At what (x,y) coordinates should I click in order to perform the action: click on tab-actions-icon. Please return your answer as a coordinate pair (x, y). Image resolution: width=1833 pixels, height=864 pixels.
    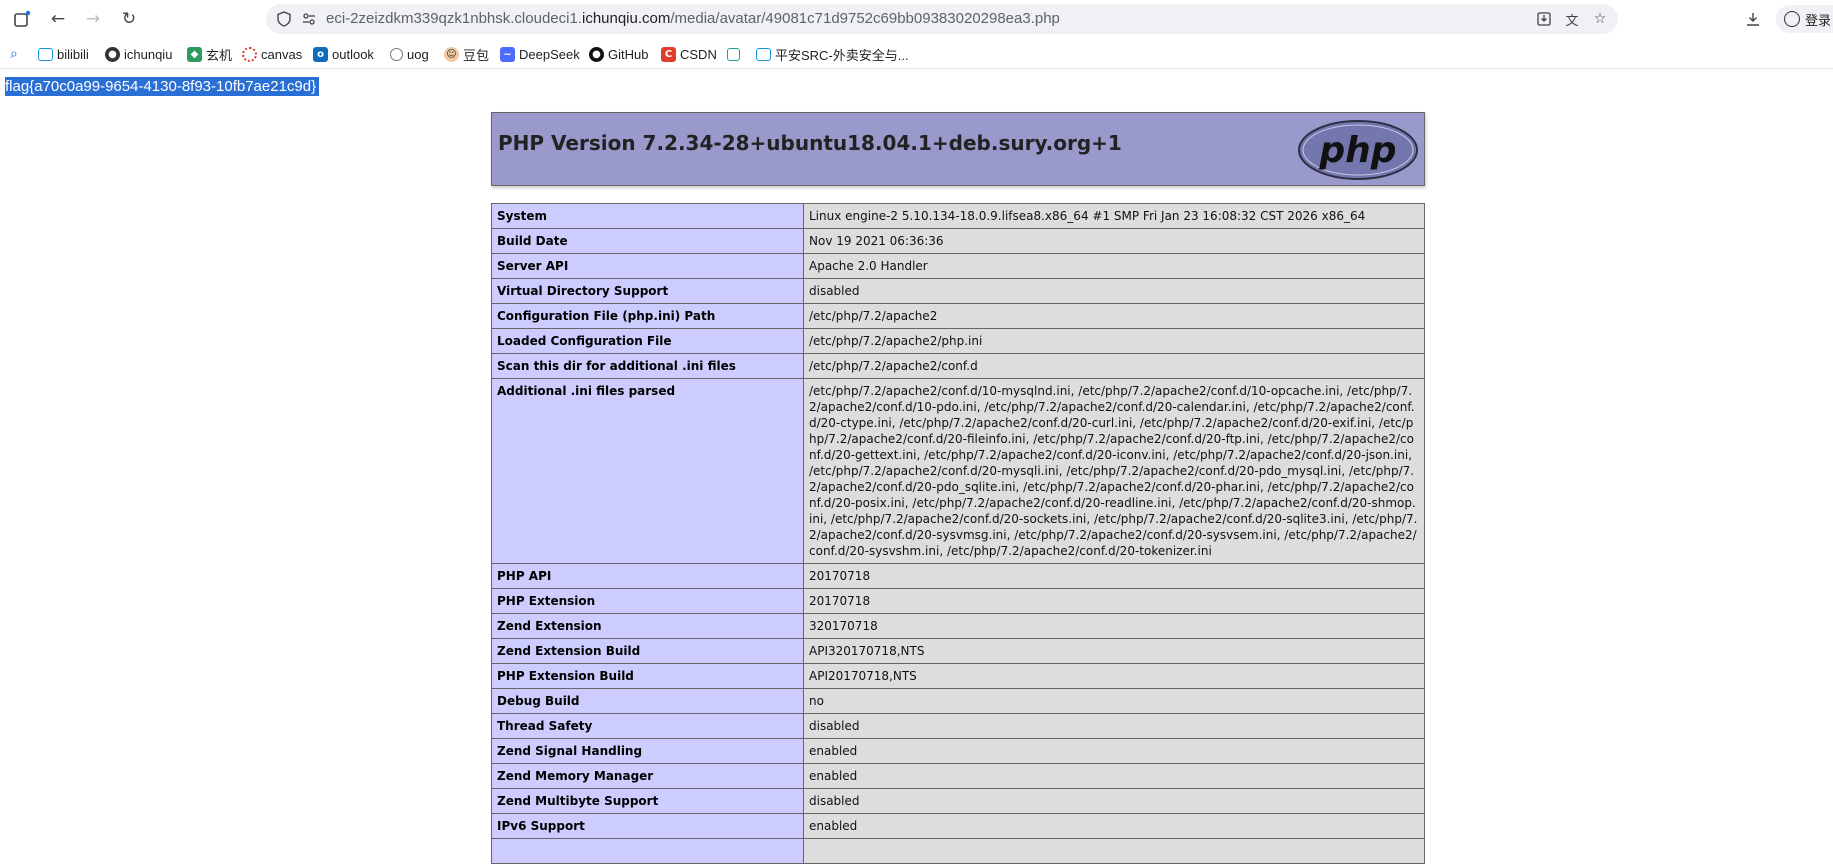
    Looking at the image, I should click on (22, 19).